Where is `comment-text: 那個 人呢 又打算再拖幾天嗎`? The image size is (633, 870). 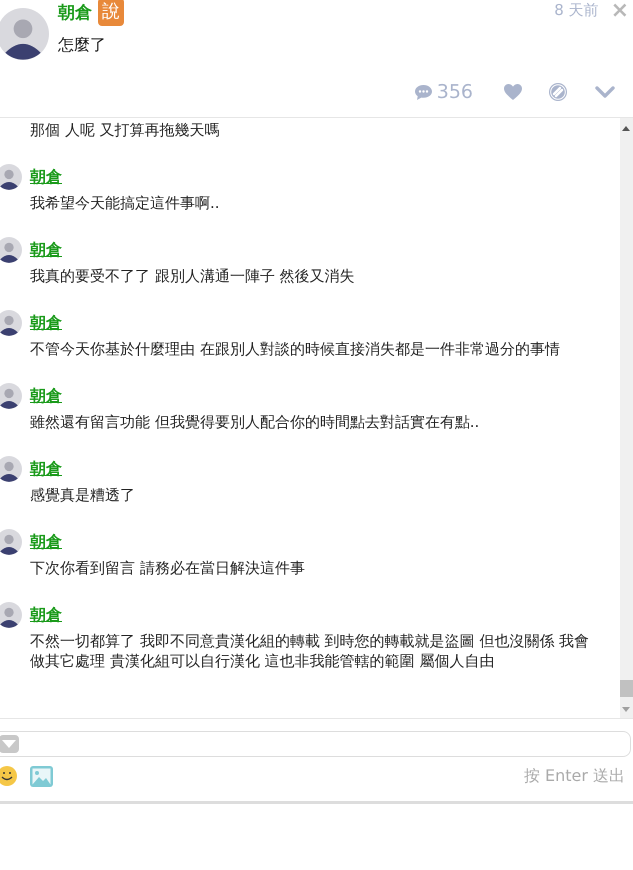 comment-text: 那個 人呢 又打算再拖幾天嗎 is located at coordinates (125, 130).